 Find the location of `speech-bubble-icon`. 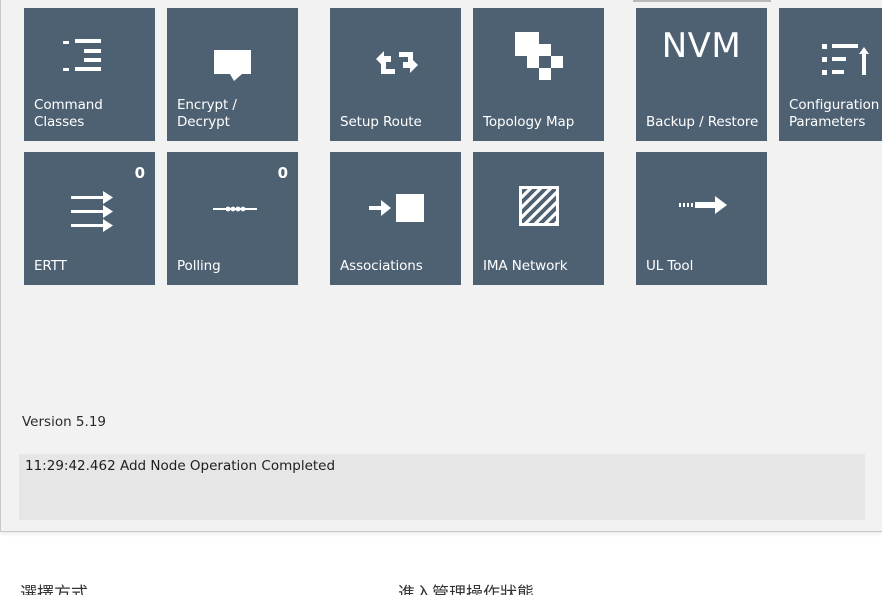

speech-bubble-icon is located at coordinates (232, 65).